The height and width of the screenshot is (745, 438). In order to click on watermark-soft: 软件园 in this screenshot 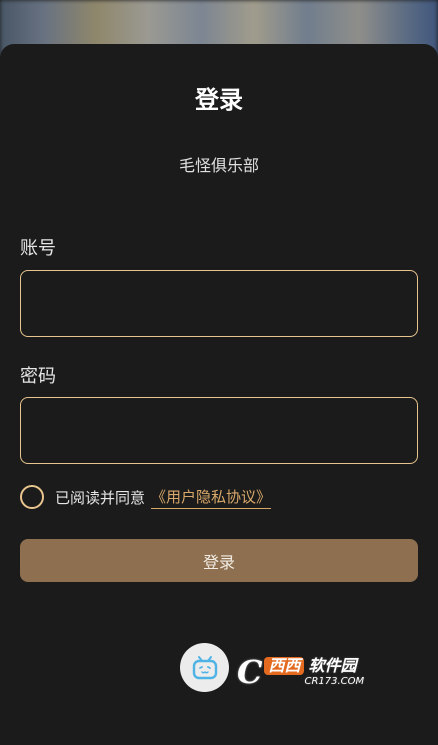, I will do `click(332, 665)`.